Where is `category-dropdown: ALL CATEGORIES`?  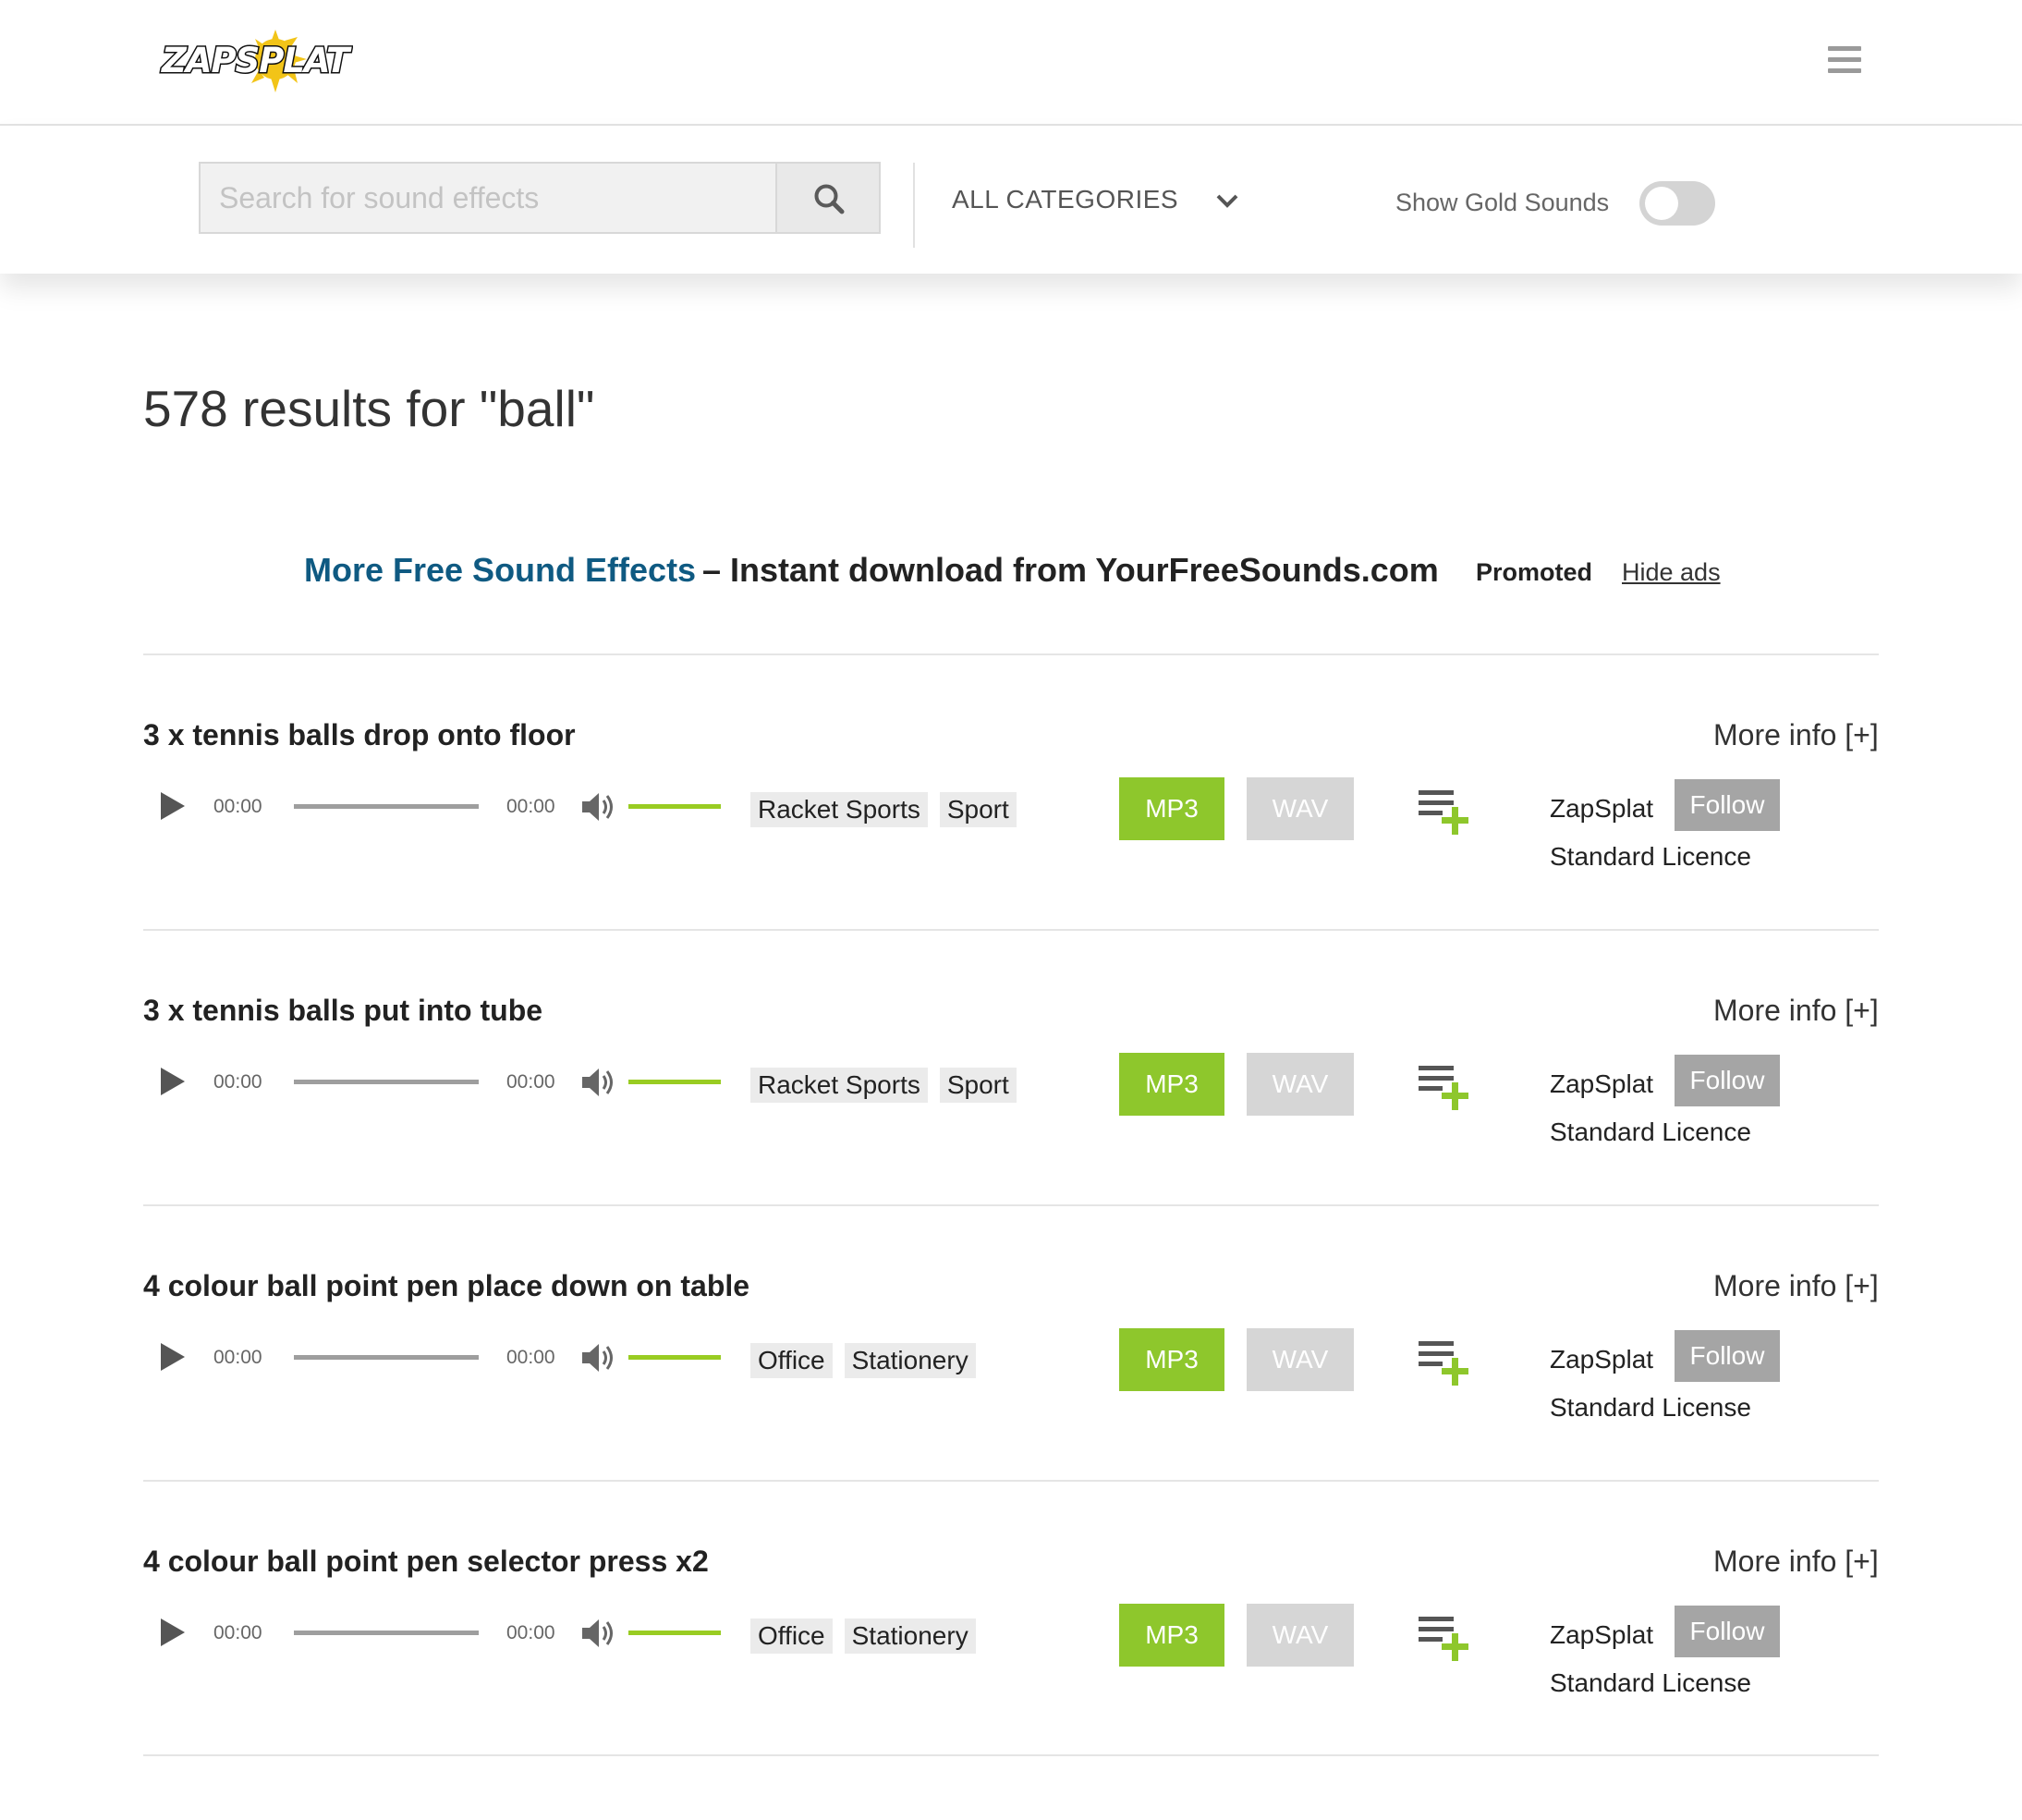
category-dropdown: ALL CATEGORIES is located at coordinates (1095, 203).